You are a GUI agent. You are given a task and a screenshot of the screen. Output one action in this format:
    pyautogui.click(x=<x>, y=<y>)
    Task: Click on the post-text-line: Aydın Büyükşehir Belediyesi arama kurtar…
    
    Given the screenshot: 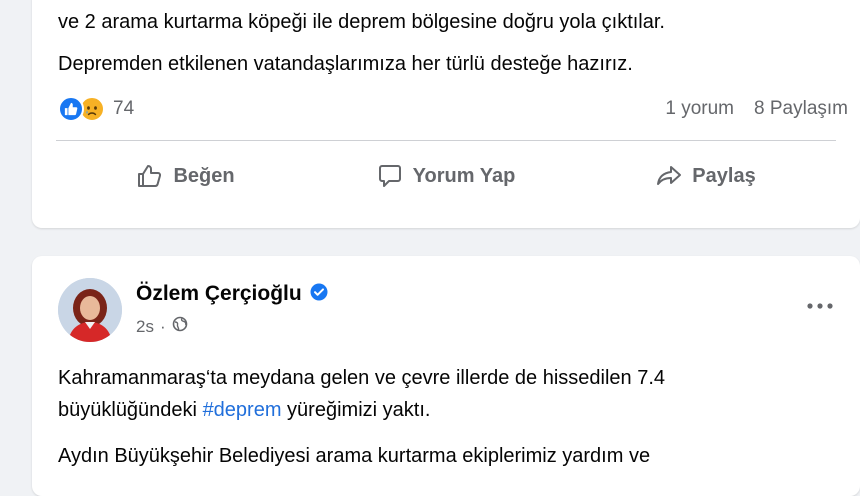 What is the action you would take?
    pyautogui.click(x=354, y=456)
    